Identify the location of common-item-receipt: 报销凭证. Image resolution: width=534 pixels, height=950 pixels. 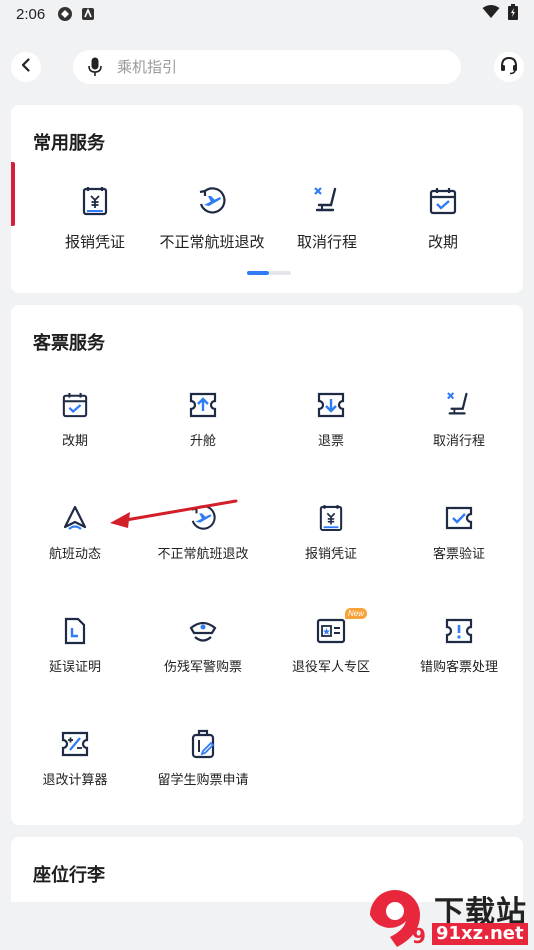
(95, 218).